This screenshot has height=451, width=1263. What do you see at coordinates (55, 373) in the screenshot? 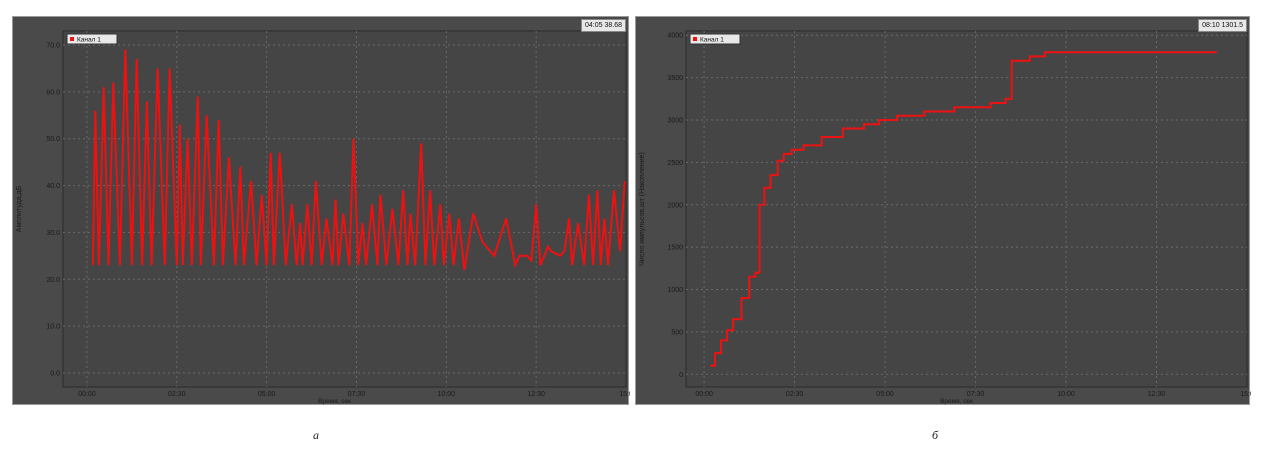
I see `y-tick-label: 0.0` at bounding box center [55, 373].